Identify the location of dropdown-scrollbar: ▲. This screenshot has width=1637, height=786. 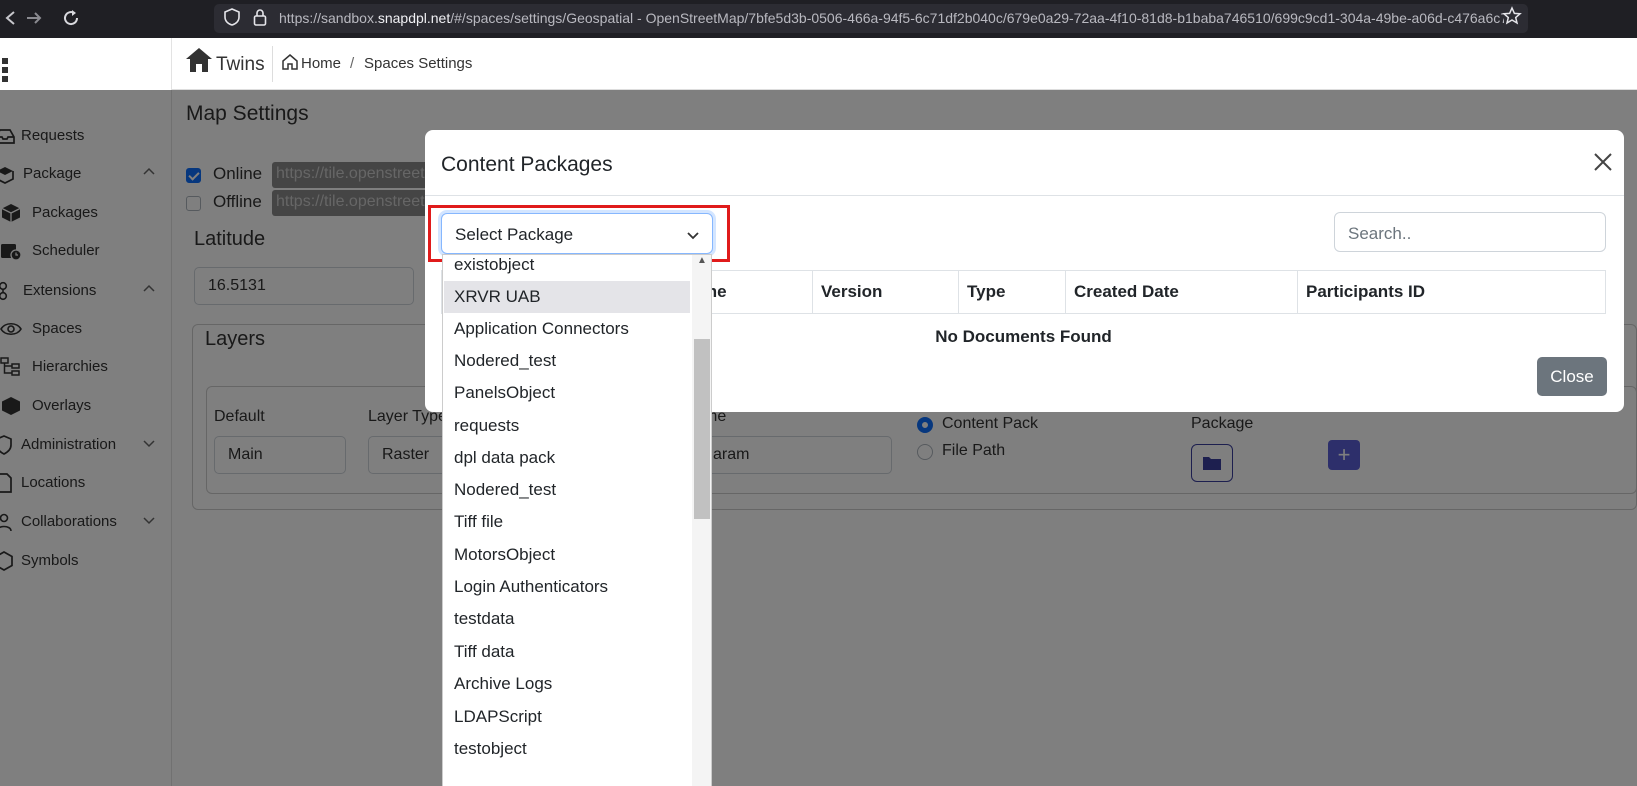
(701, 520).